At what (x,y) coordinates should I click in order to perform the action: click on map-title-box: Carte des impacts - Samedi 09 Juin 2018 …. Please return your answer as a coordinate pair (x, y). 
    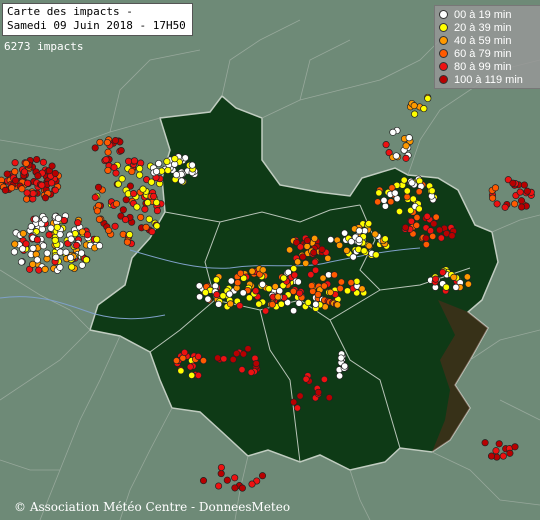
    Looking at the image, I should click on (97, 19).